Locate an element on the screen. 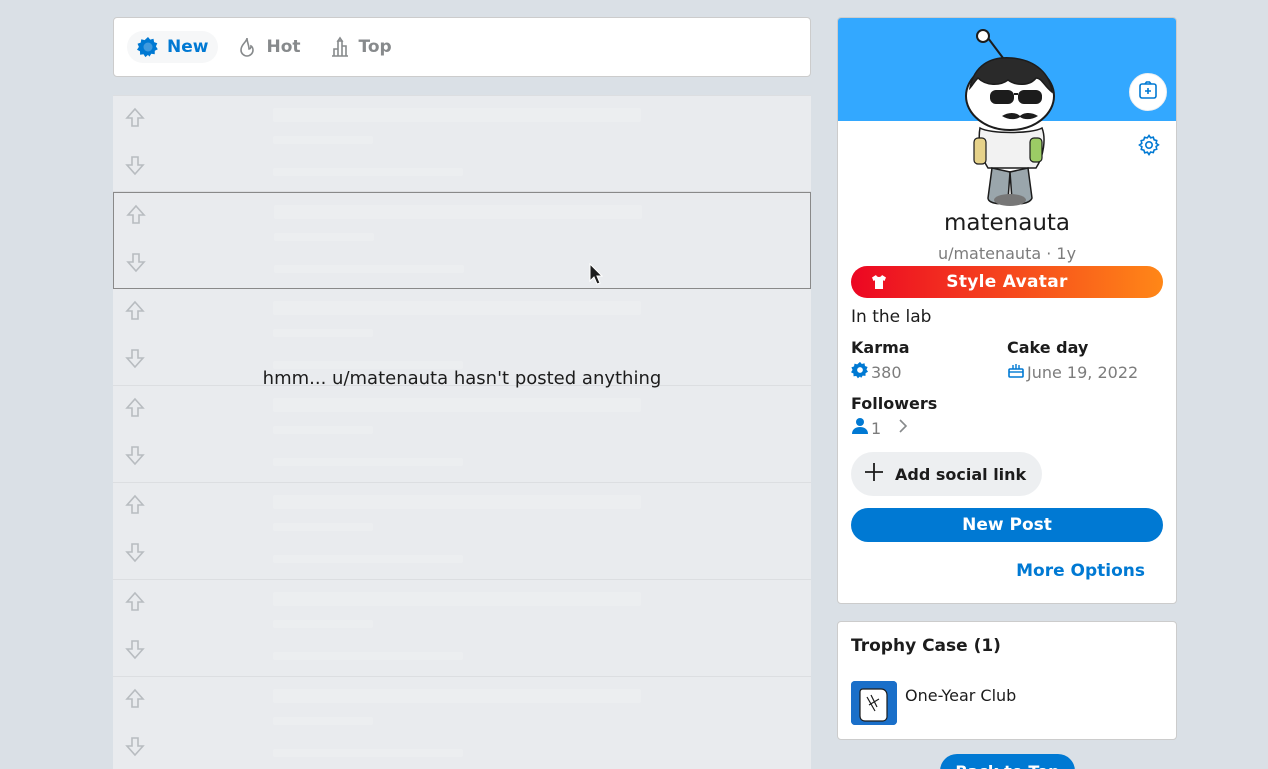 This screenshot has width=1268, height=769. burst-icon is located at coordinates (148, 47).